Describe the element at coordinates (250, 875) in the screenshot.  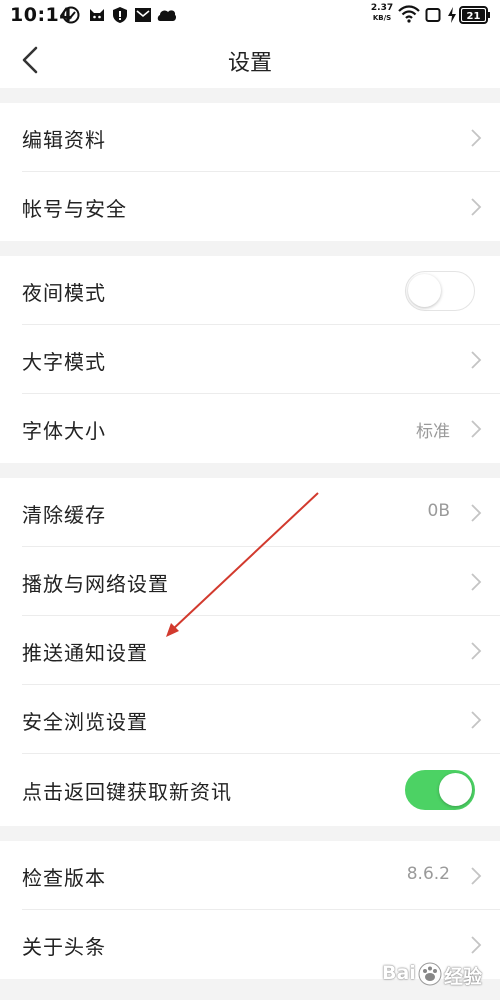
I see `row-check-version: 检查版本 8.6.2` at that location.